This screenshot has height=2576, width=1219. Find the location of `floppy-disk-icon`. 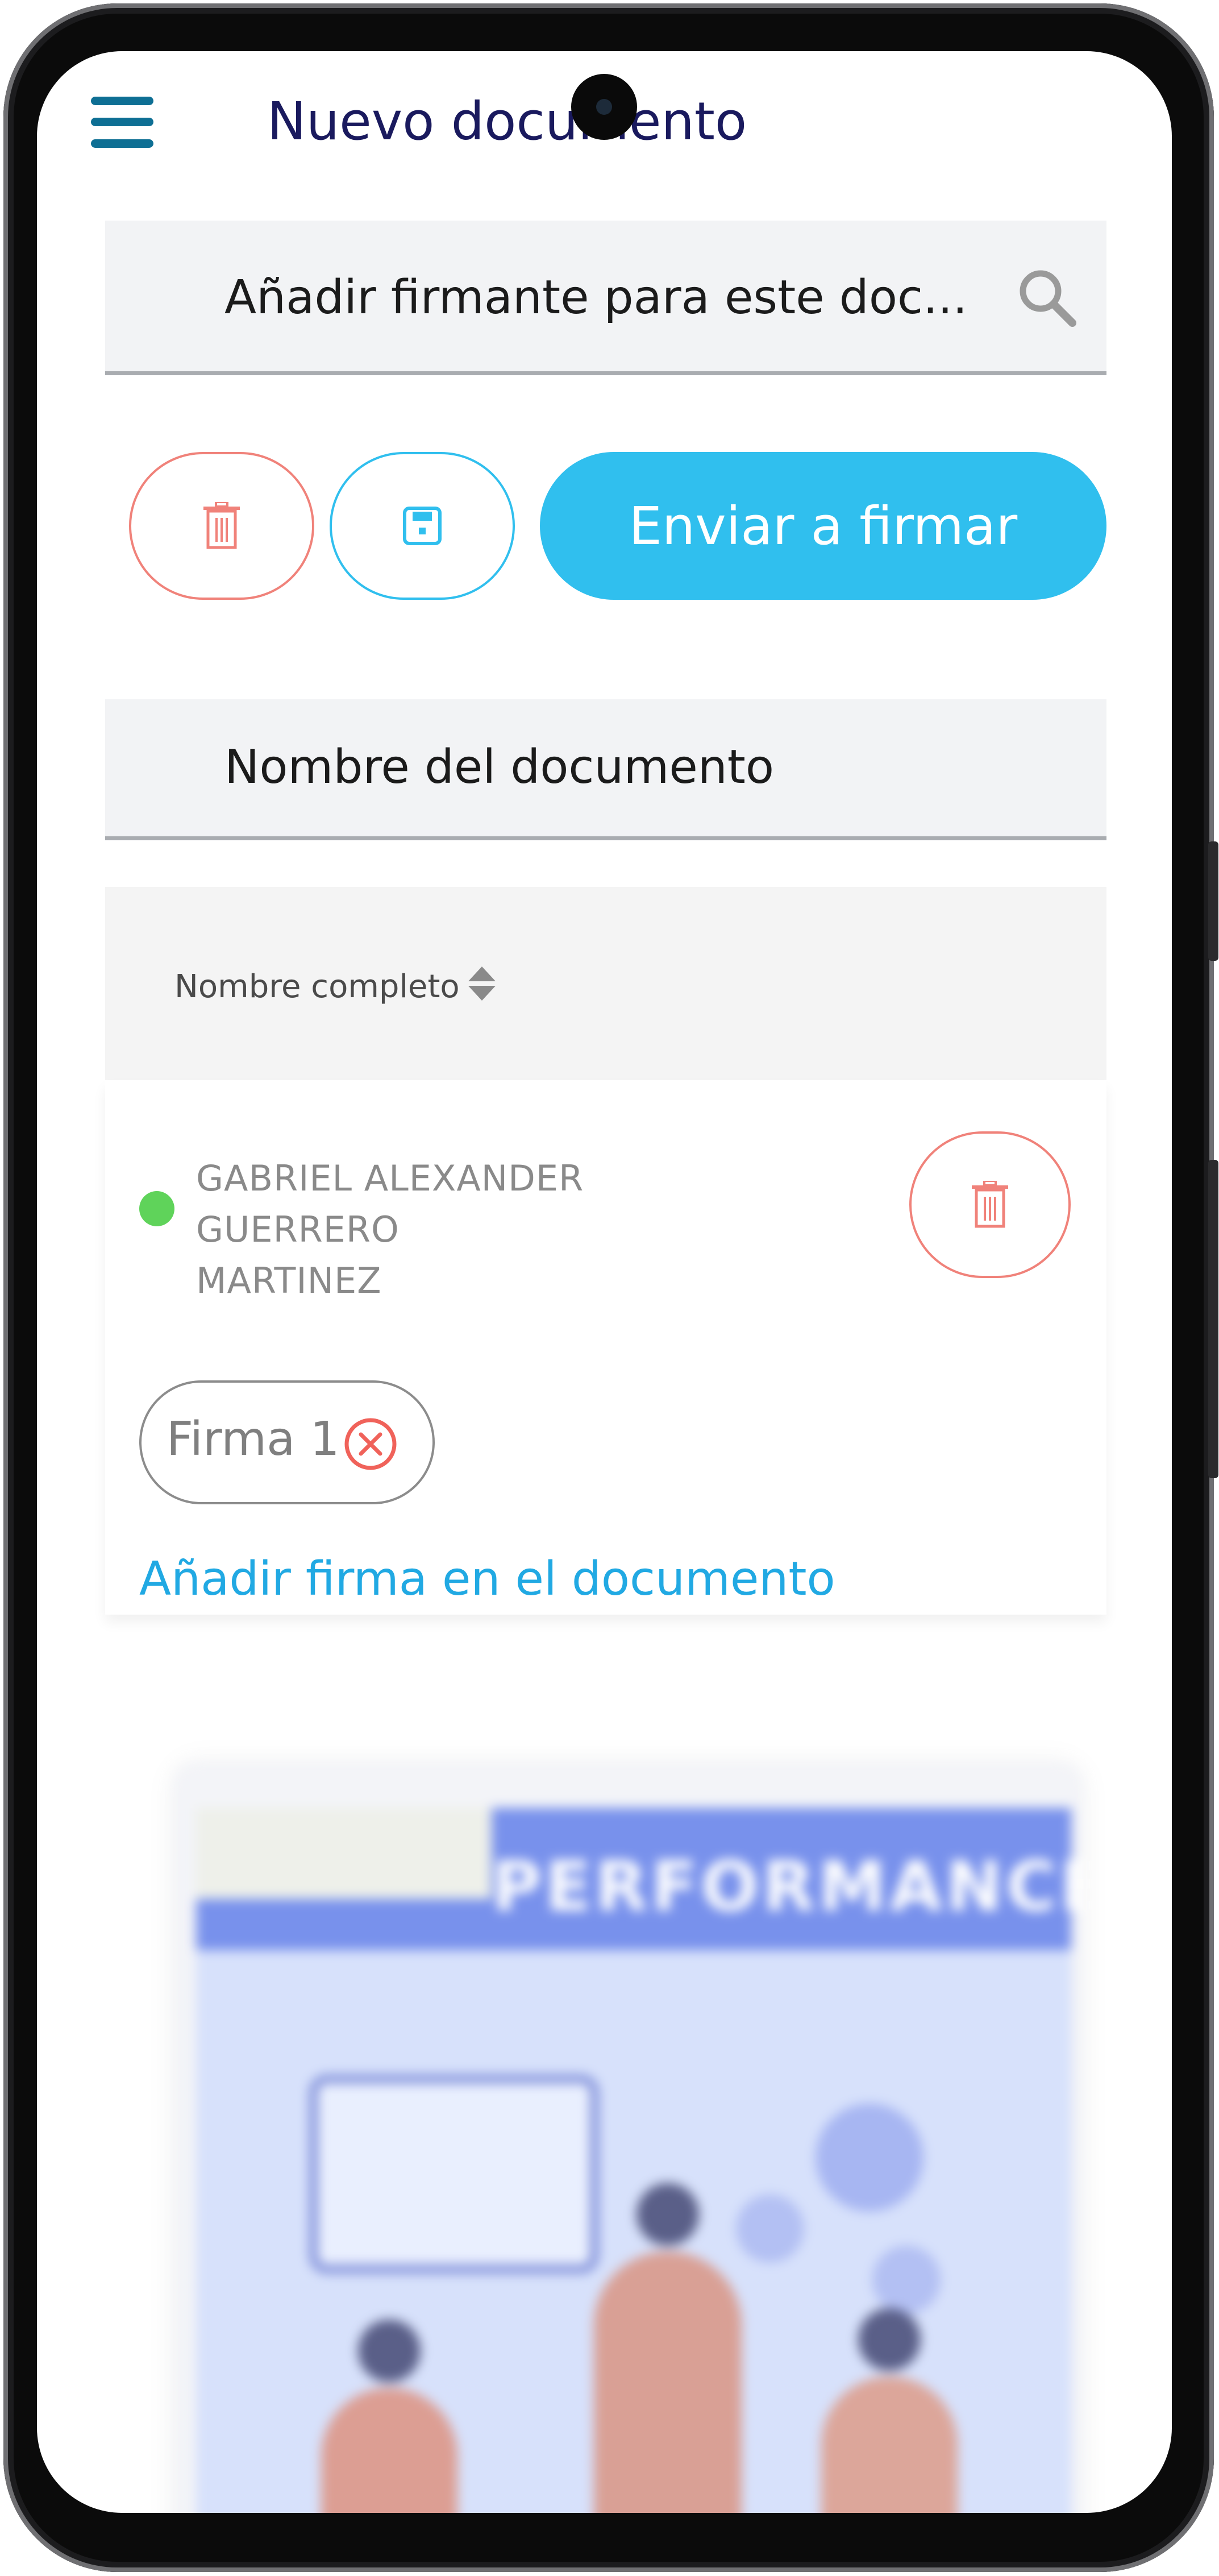

floppy-disk-icon is located at coordinates (423, 526).